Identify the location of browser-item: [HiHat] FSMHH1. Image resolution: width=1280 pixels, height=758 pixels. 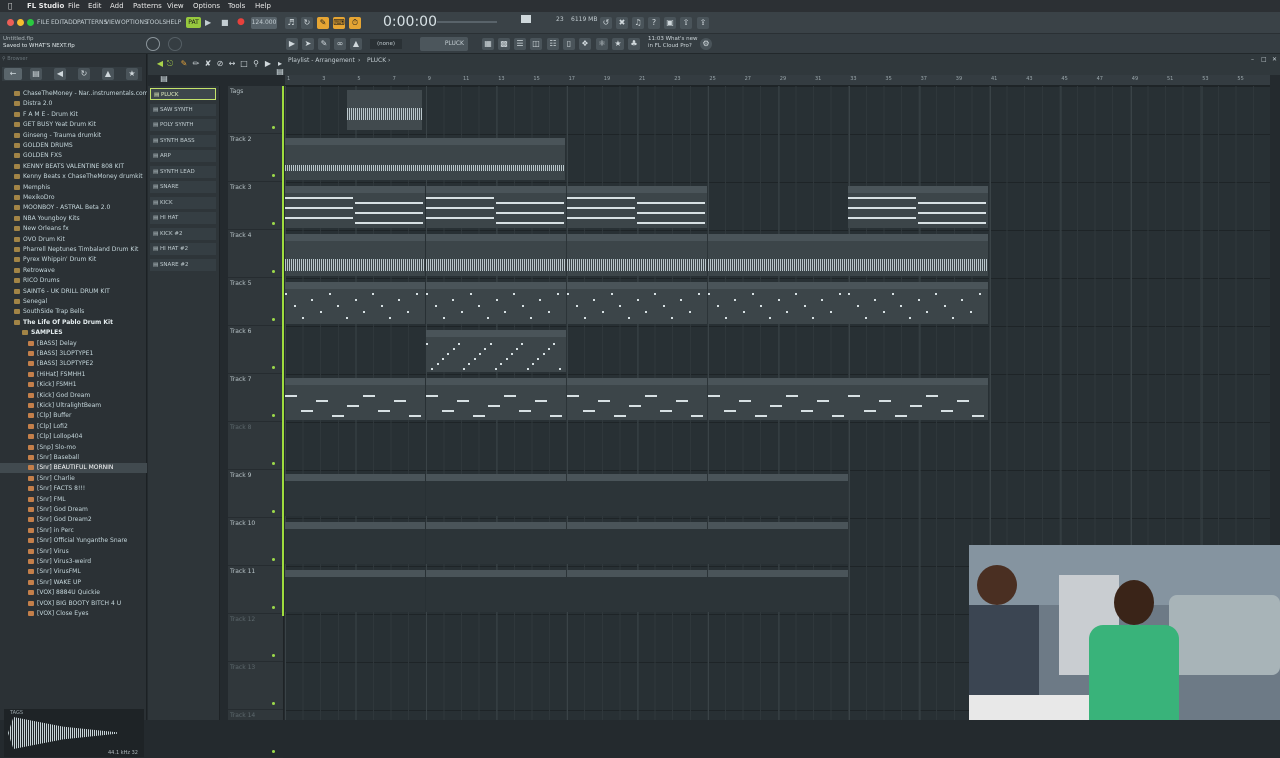
(73, 375).